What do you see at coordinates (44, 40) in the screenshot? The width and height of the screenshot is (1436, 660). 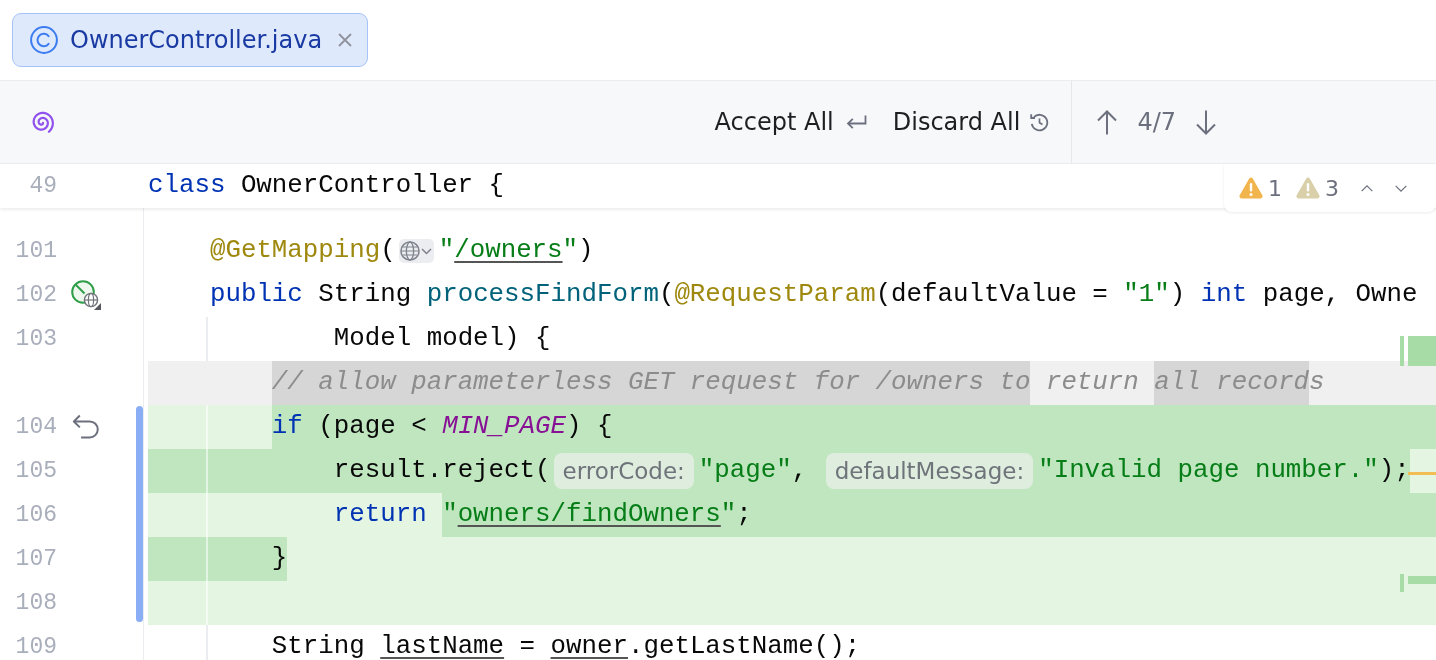 I see `circled-c-icon` at bounding box center [44, 40].